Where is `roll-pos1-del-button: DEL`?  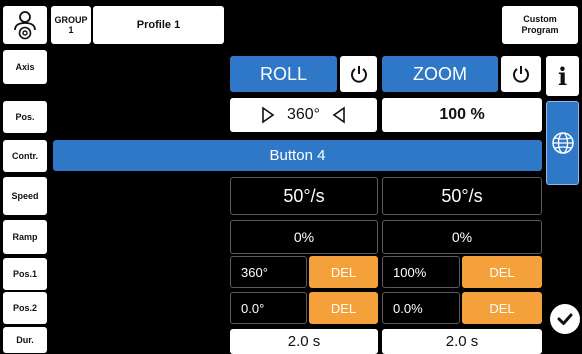
roll-pos1-del-button: DEL is located at coordinates (343, 272).